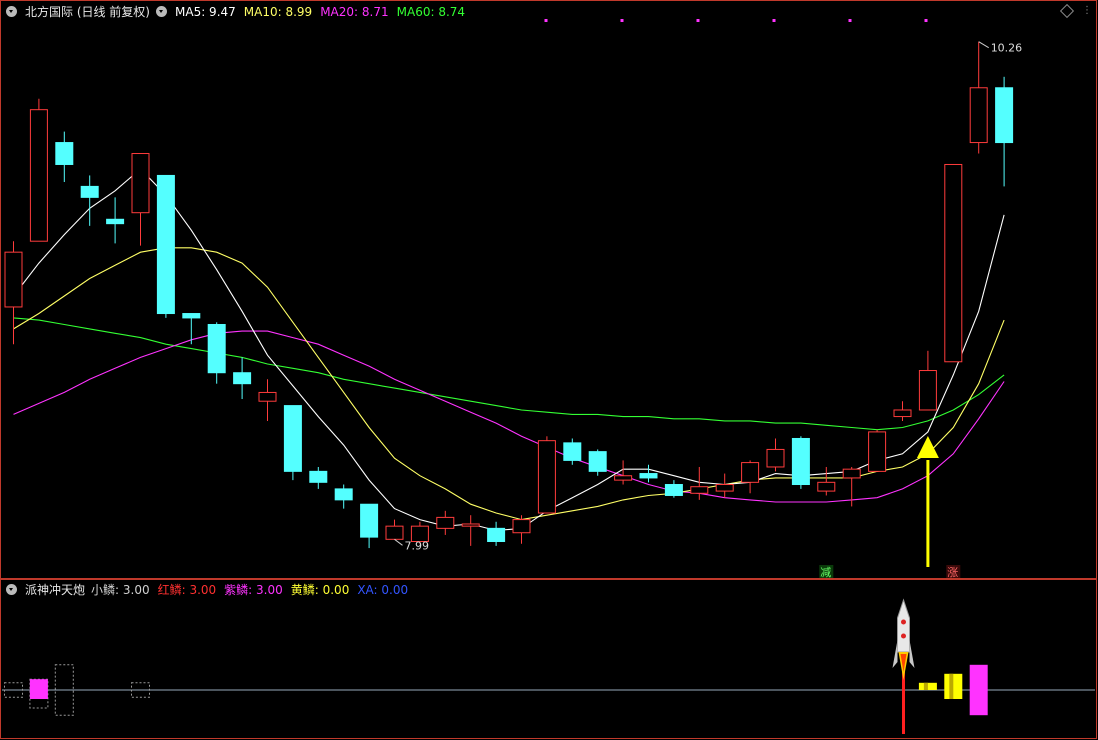 This screenshot has width=1098, height=740. Describe the element at coordinates (431, 12) in the screenshot. I see `ma60-readout: MA60: 8.74` at that location.